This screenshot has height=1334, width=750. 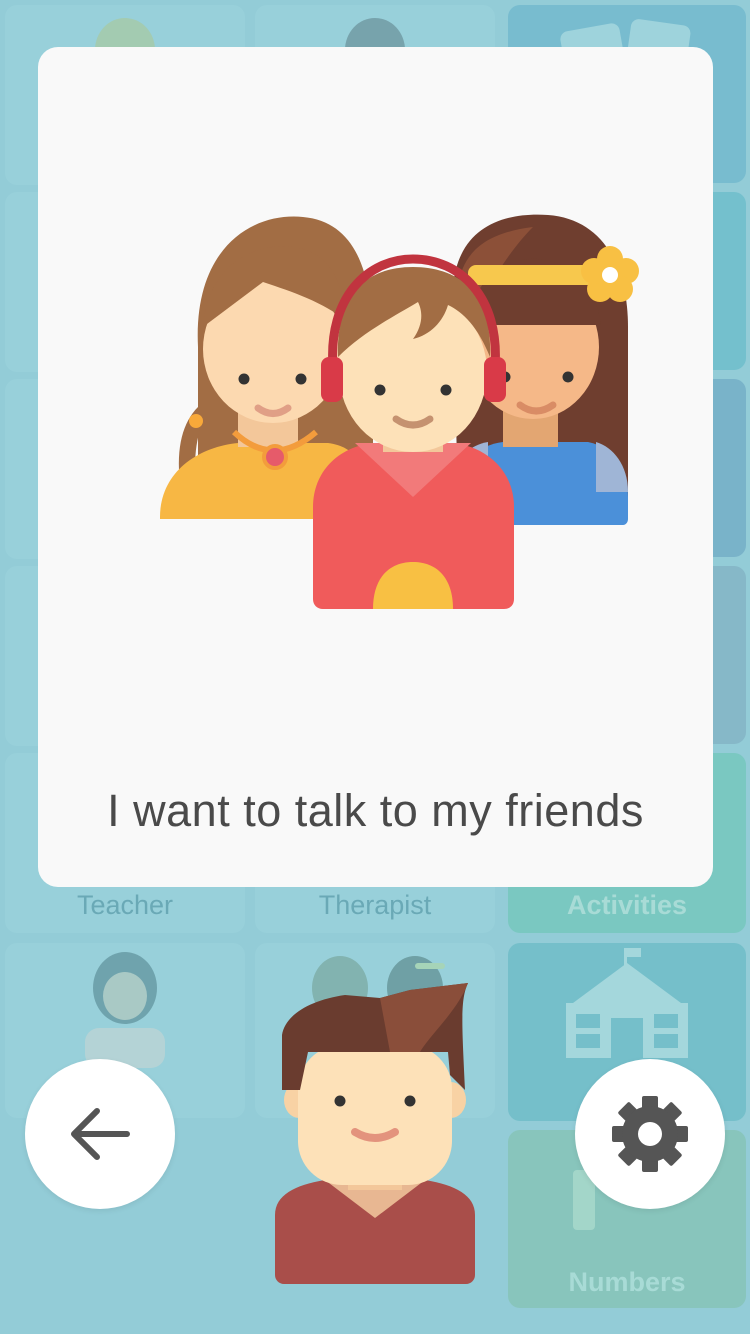 I want to click on category-label: Activities, so click(x=627, y=905).